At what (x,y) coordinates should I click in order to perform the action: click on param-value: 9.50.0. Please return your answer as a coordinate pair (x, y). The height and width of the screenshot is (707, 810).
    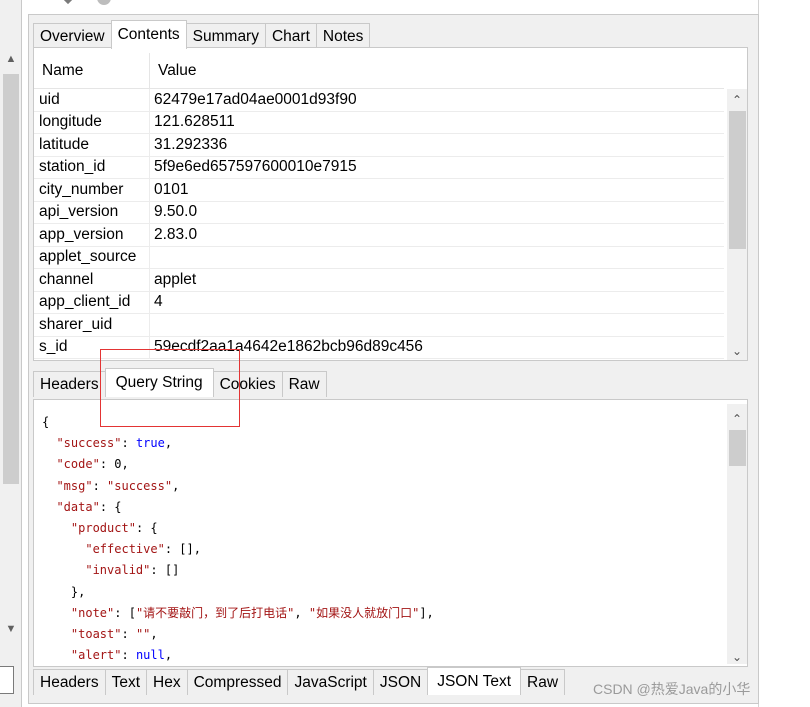
    Looking at the image, I should click on (176, 212).